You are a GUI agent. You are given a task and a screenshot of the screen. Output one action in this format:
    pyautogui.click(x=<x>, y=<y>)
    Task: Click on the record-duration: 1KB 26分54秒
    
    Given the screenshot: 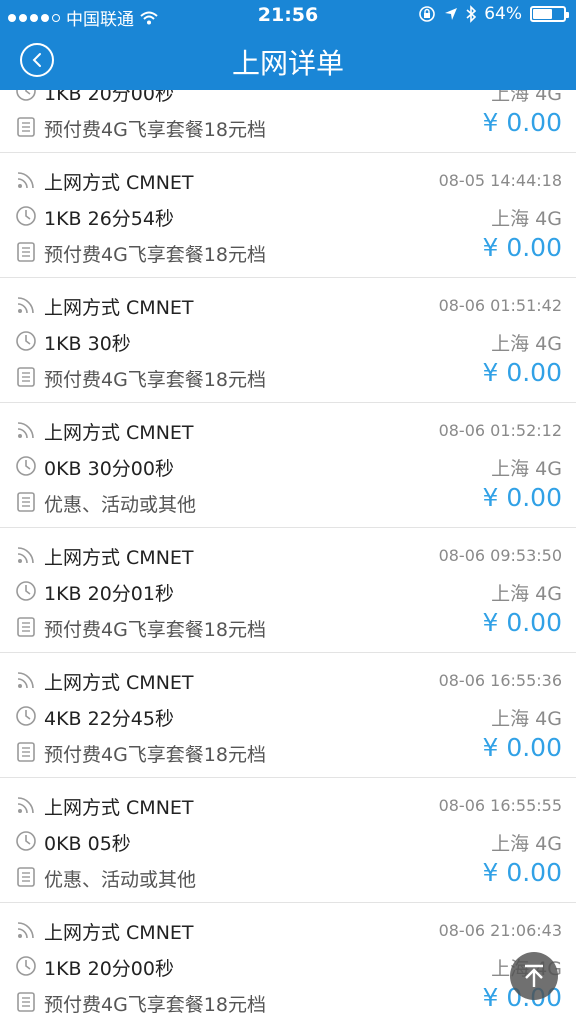 What is the action you would take?
    pyautogui.click(x=109, y=219)
    